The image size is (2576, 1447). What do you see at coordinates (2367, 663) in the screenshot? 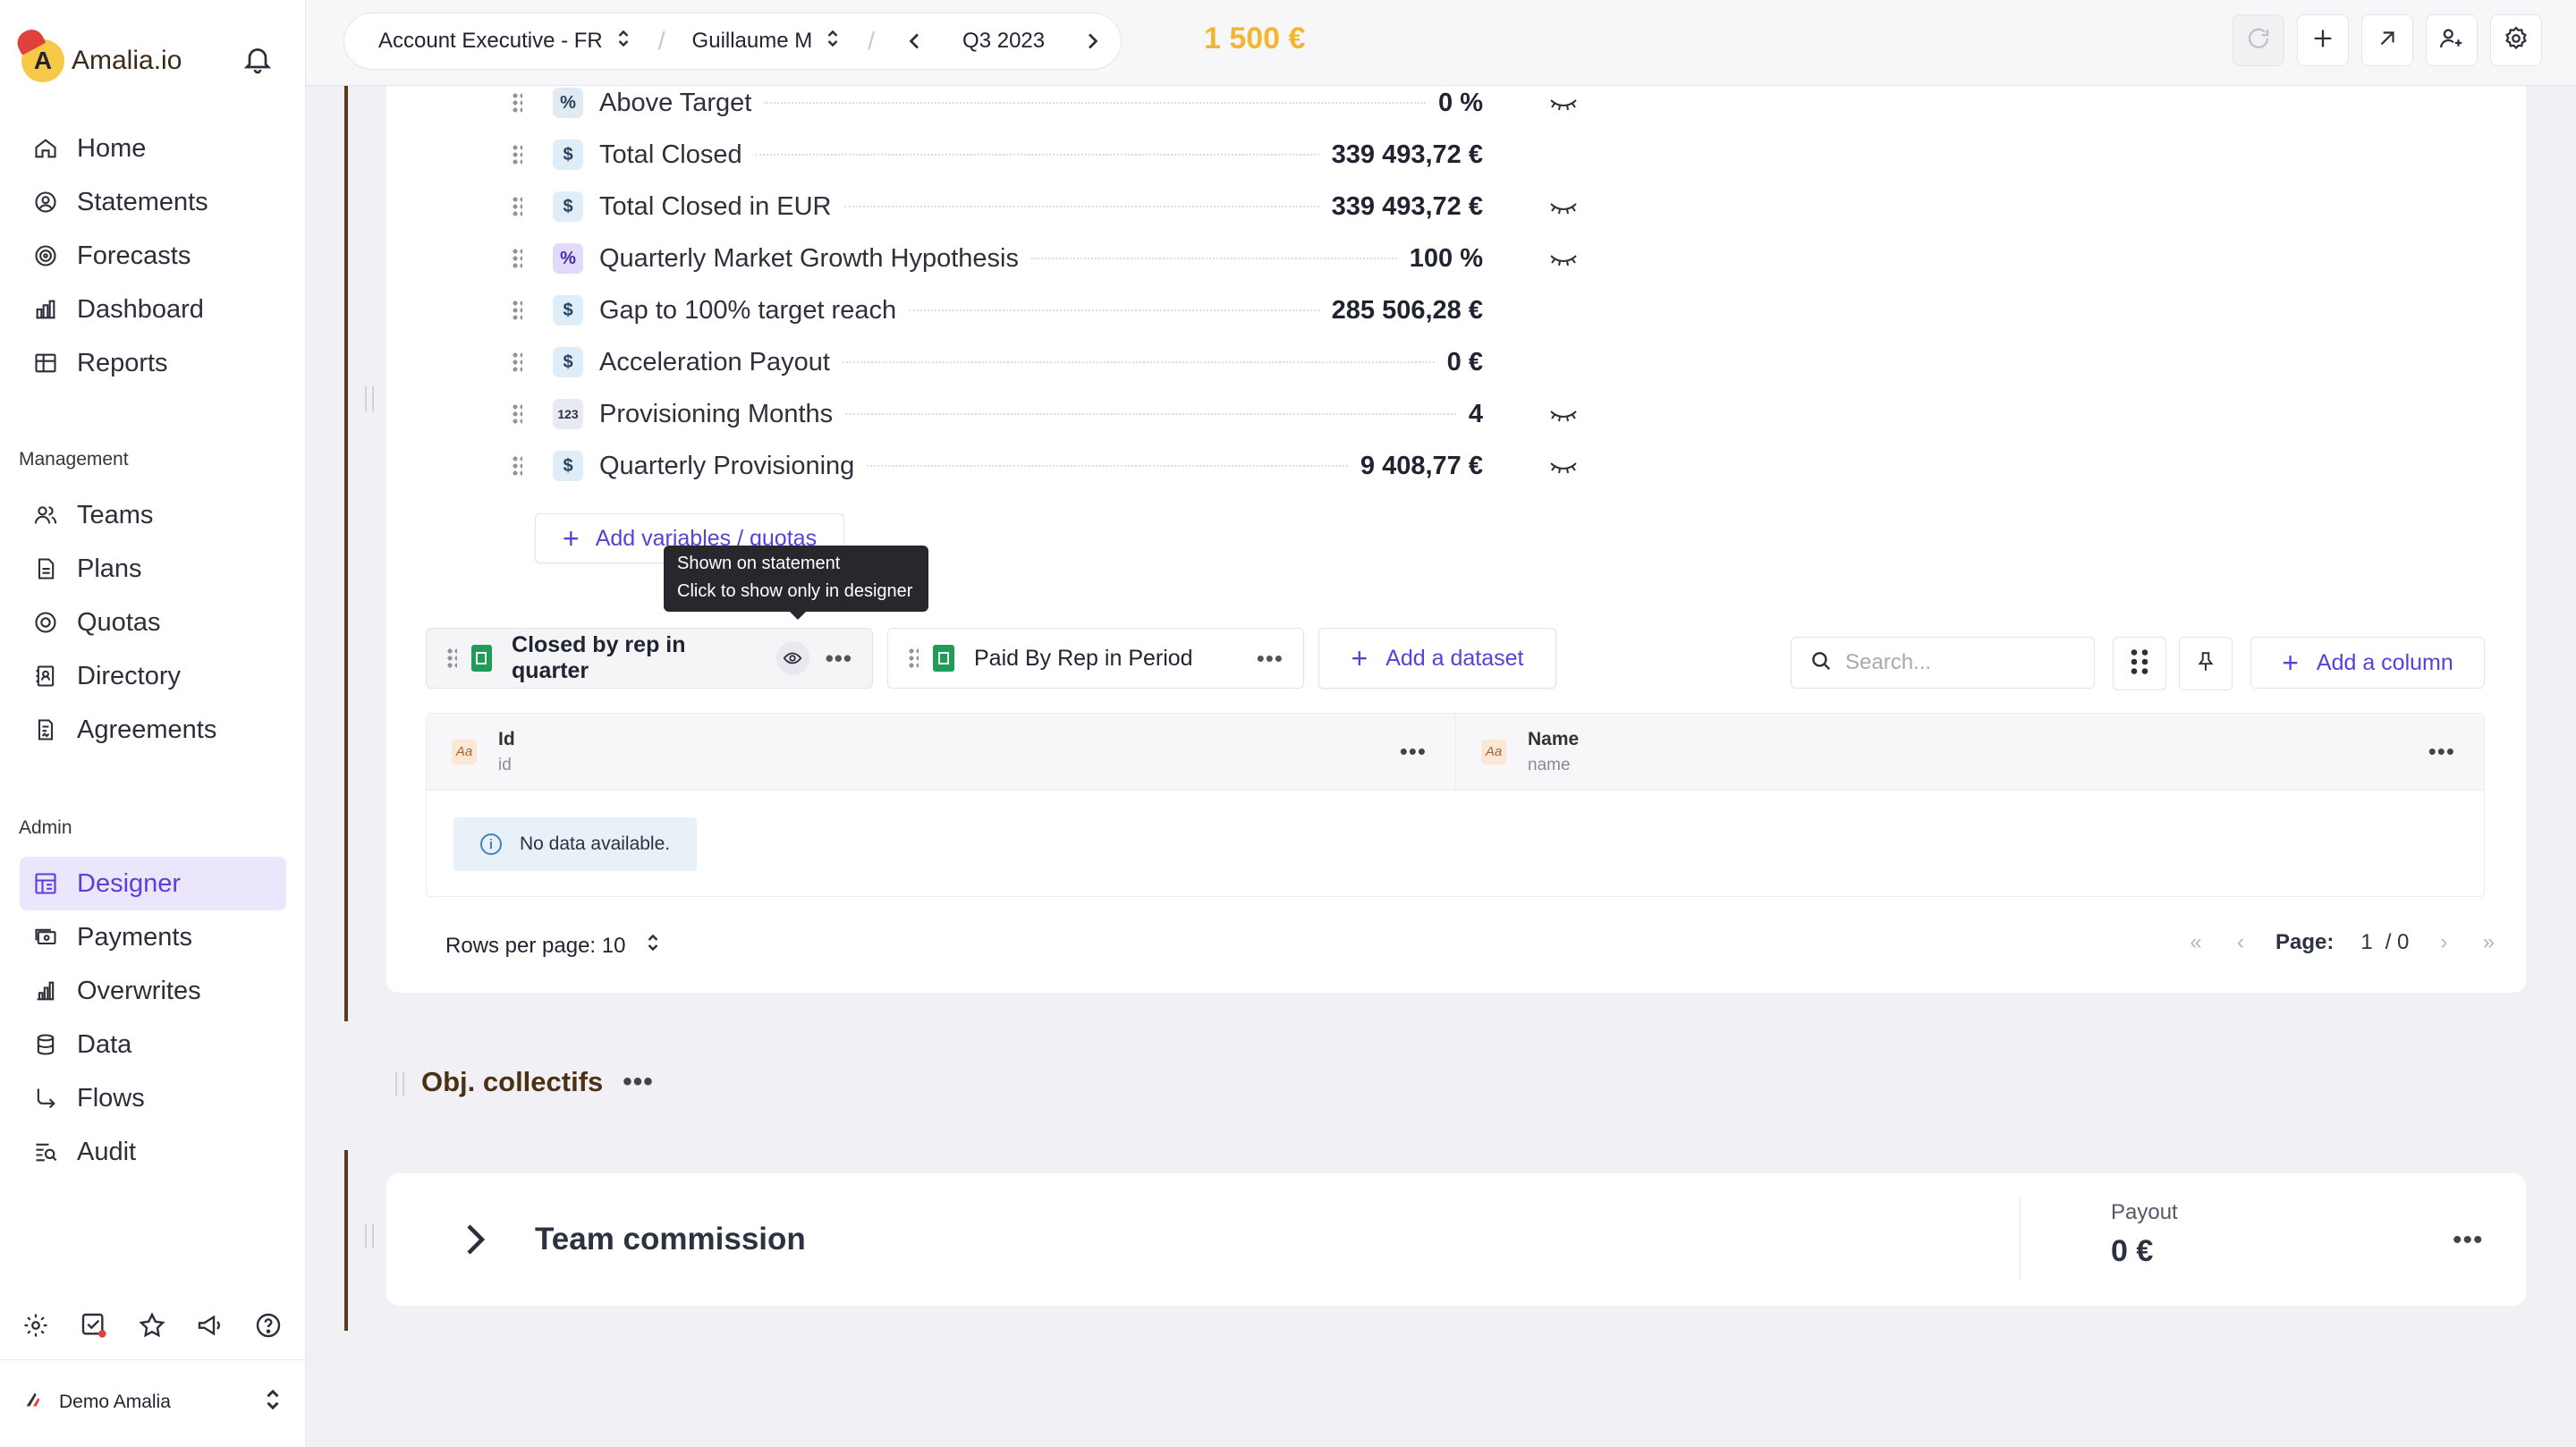
I see `add-column-button: + Add a column` at bounding box center [2367, 663].